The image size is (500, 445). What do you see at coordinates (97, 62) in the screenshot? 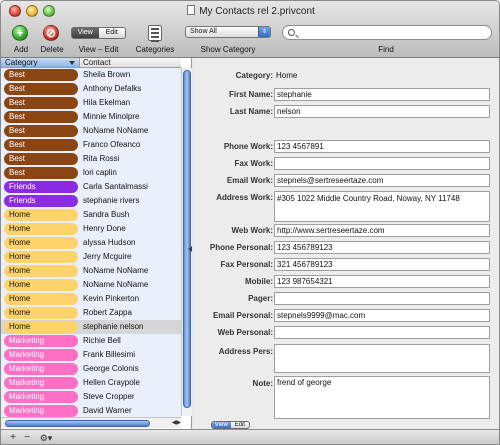
I see `contact-header-label: Contact` at bounding box center [97, 62].